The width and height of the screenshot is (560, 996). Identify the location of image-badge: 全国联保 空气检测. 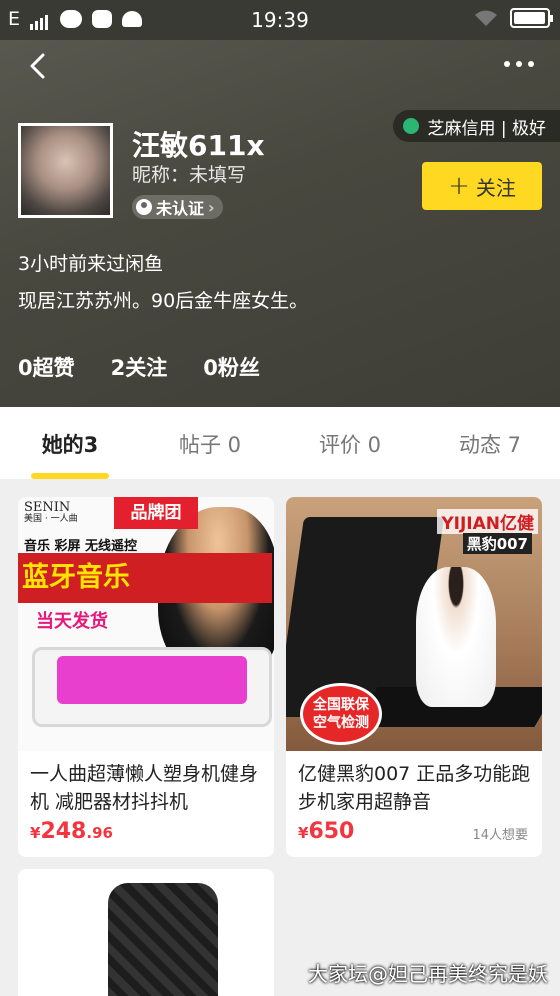
(341, 714).